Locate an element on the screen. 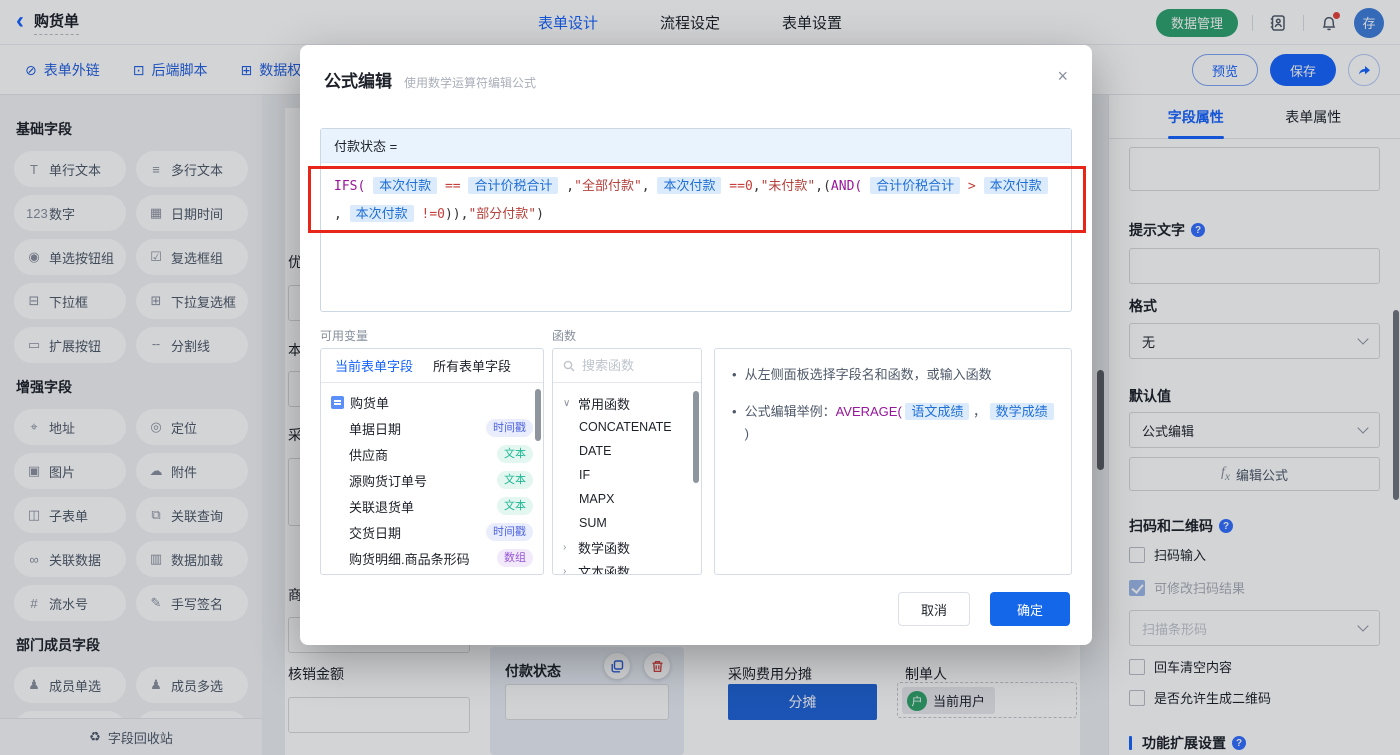 This screenshot has width=1400, height=755. tip-field-chip: 数学成绩 is located at coordinates (1021, 411).